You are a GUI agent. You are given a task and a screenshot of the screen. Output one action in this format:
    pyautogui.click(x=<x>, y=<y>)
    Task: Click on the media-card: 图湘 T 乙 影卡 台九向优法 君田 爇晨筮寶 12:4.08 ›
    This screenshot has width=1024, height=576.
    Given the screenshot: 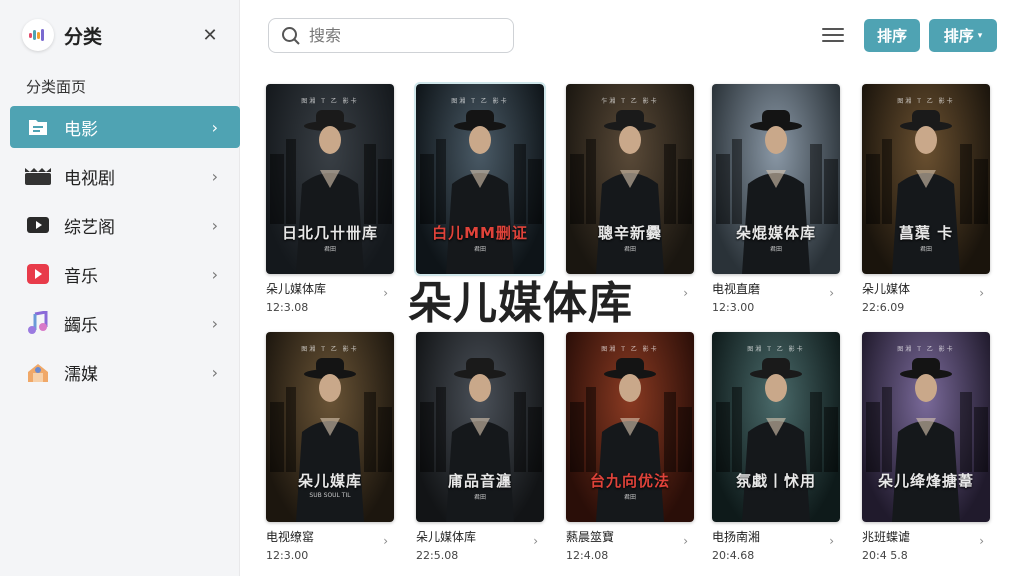 What is the action you would take?
    pyautogui.click(x=630, y=450)
    